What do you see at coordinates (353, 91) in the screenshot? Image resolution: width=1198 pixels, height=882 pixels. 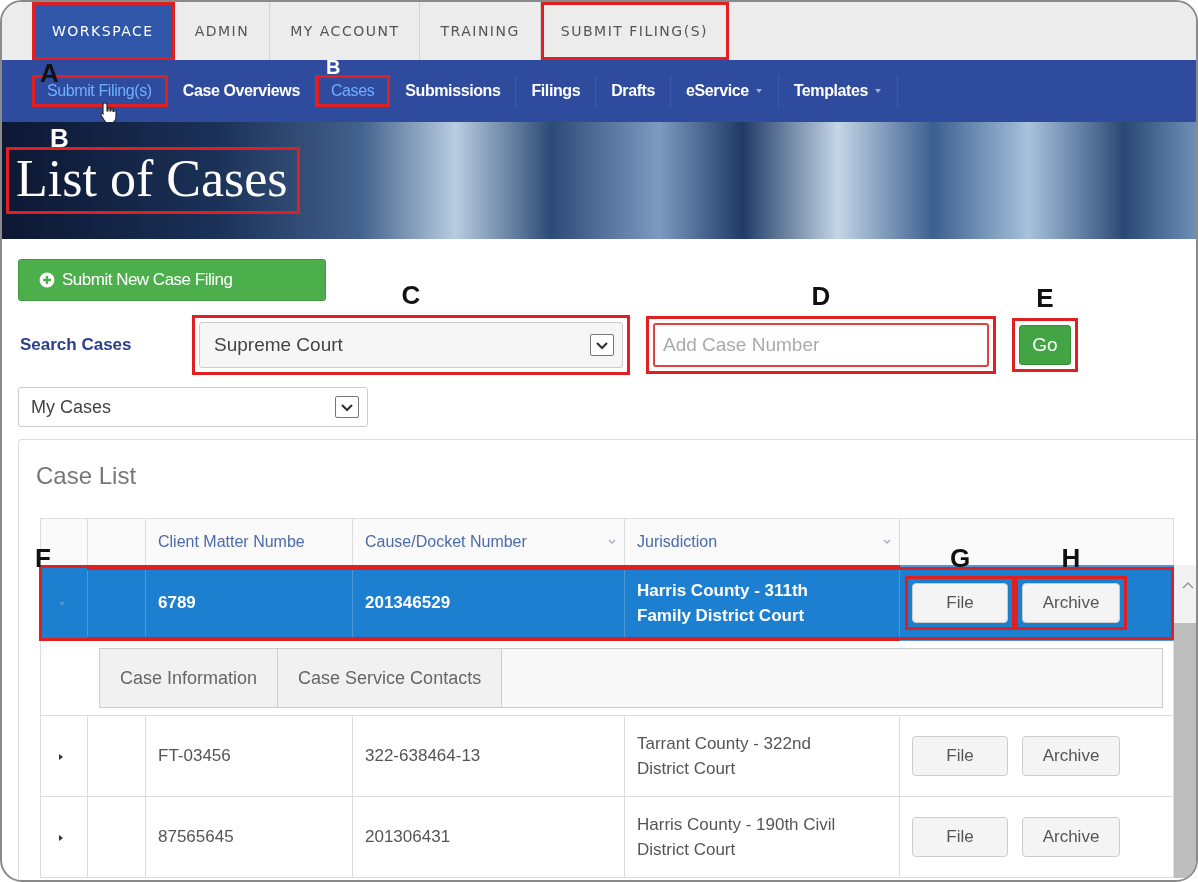 I see `nav-link: Cases` at bounding box center [353, 91].